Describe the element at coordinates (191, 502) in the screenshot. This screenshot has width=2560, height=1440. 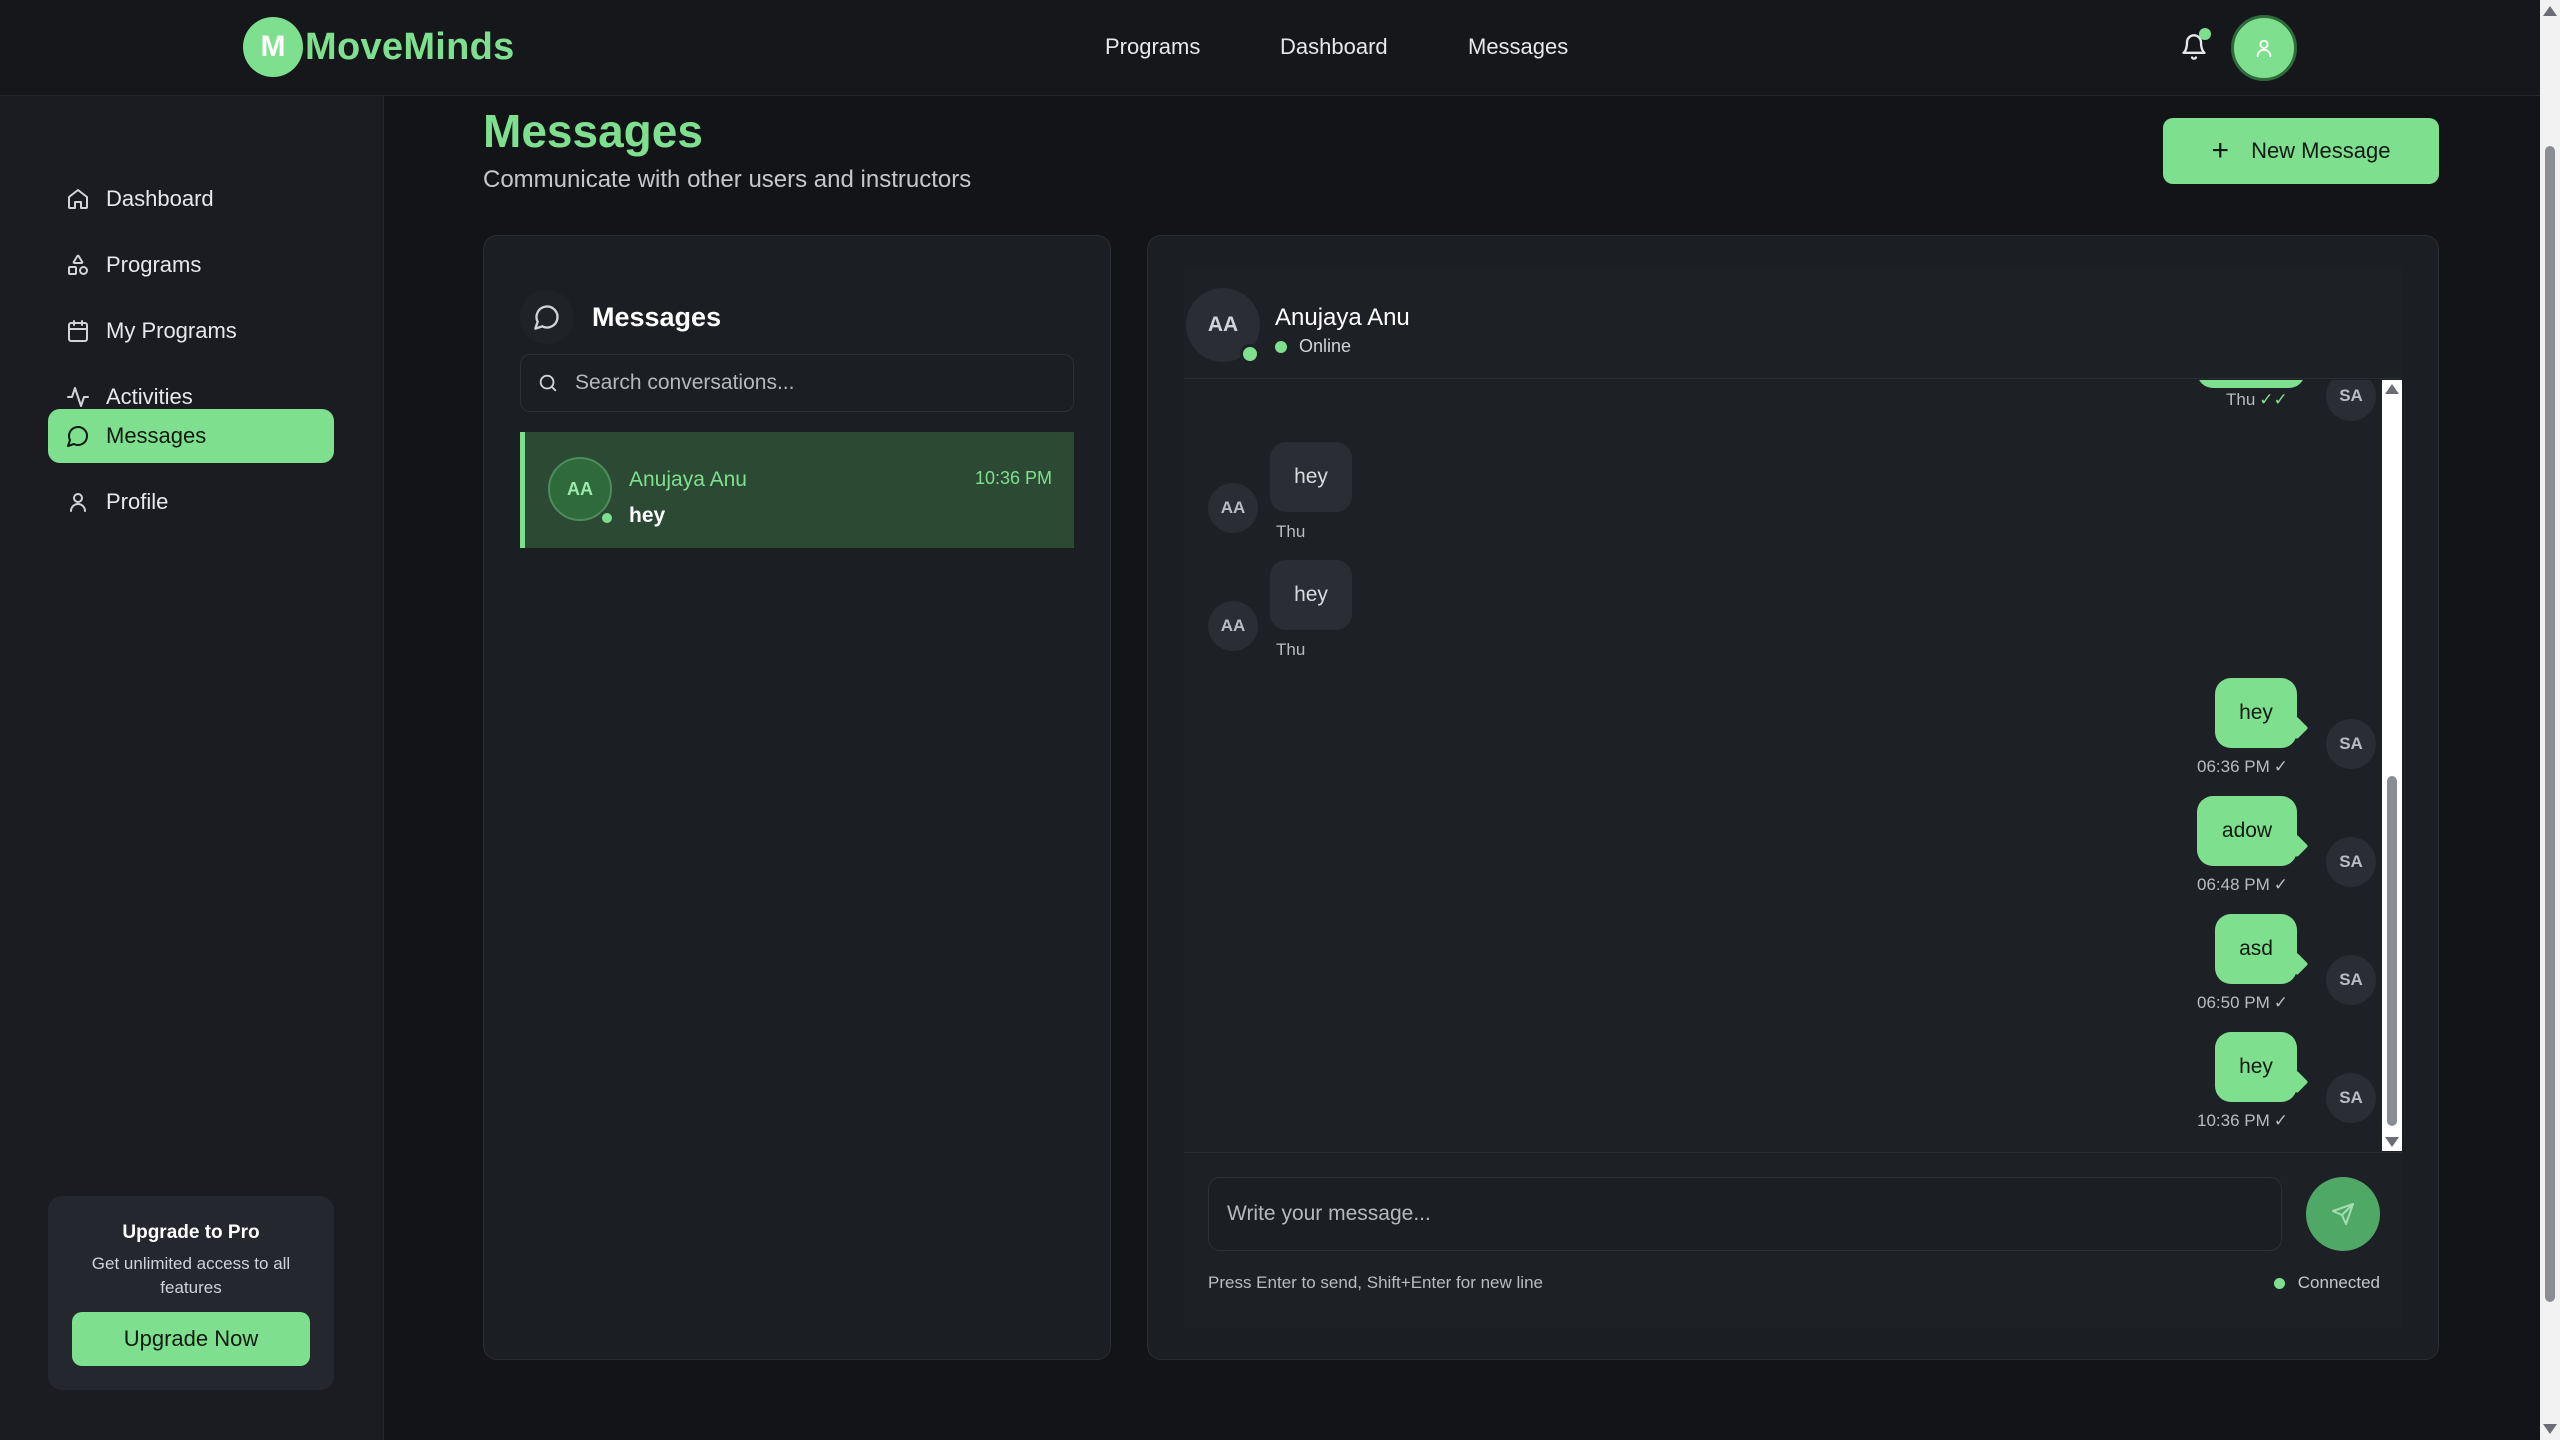
I see `sidebar-item-profile: Profile` at that location.